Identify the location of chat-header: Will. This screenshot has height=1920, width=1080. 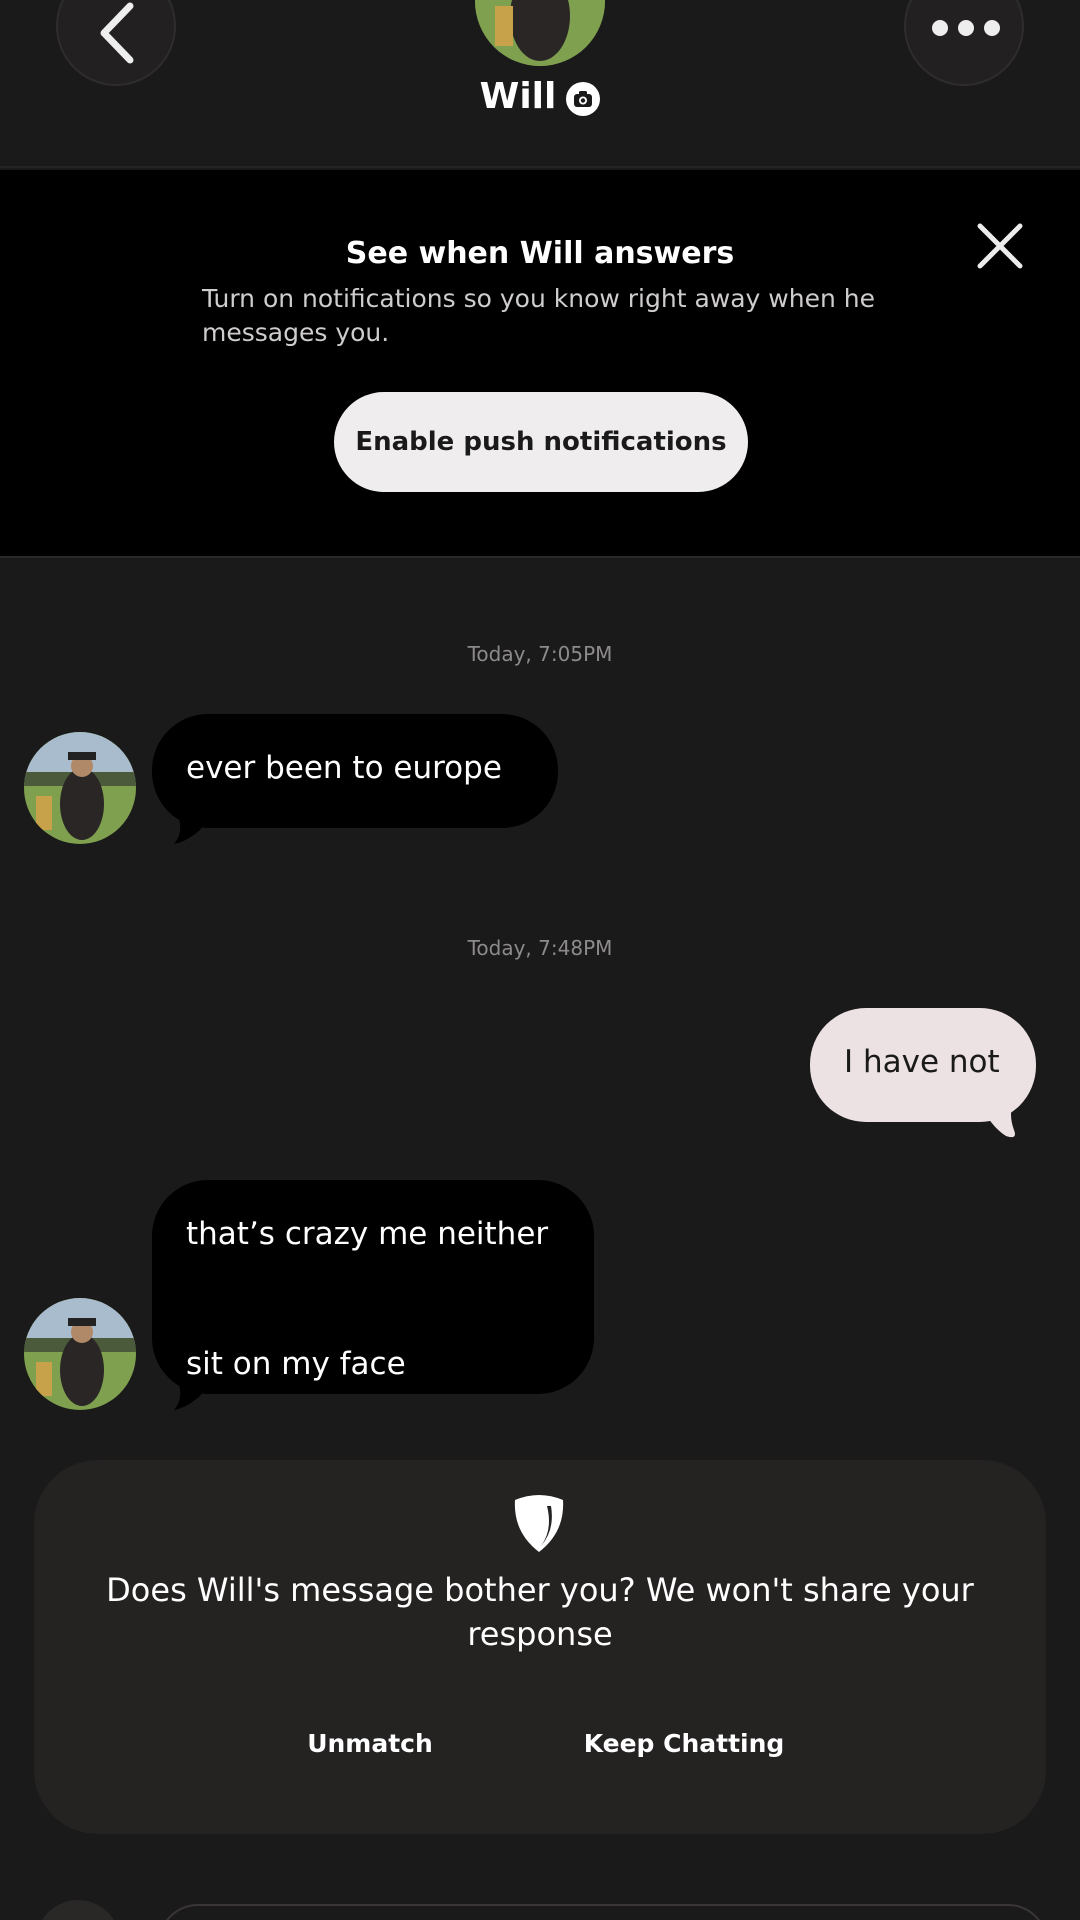
(540, 84).